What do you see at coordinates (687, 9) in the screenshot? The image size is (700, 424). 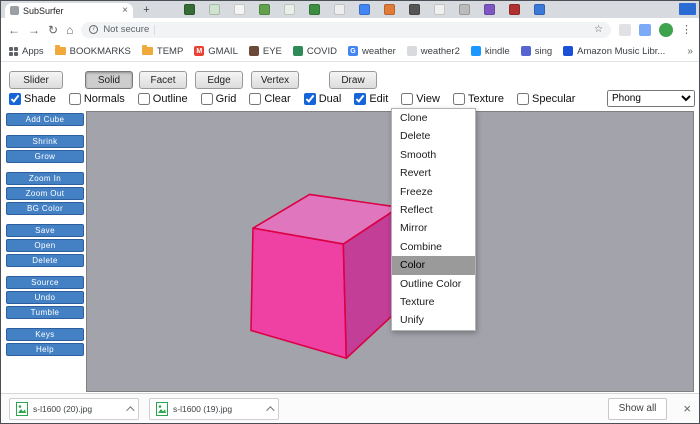 I see `corner-tab` at bounding box center [687, 9].